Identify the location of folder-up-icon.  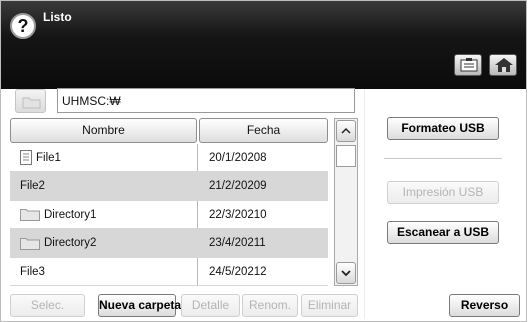
(31, 103).